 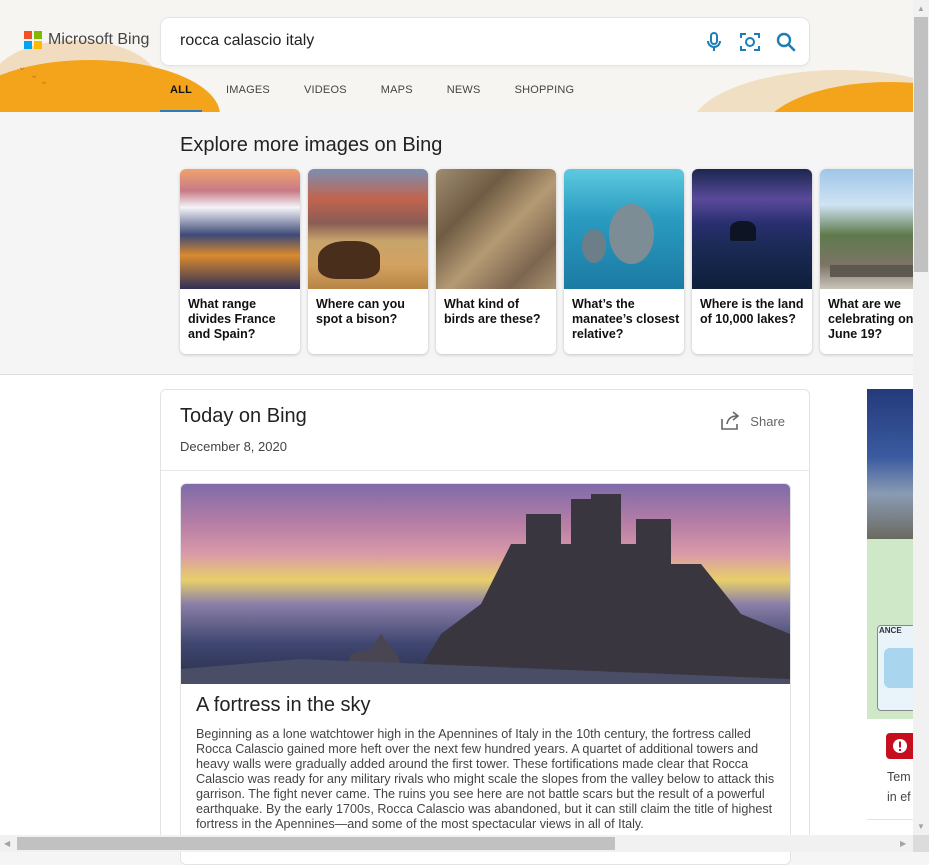 What do you see at coordinates (464, 98) in the screenshot?
I see `tab-news: NEWS` at bounding box center [464, 98].